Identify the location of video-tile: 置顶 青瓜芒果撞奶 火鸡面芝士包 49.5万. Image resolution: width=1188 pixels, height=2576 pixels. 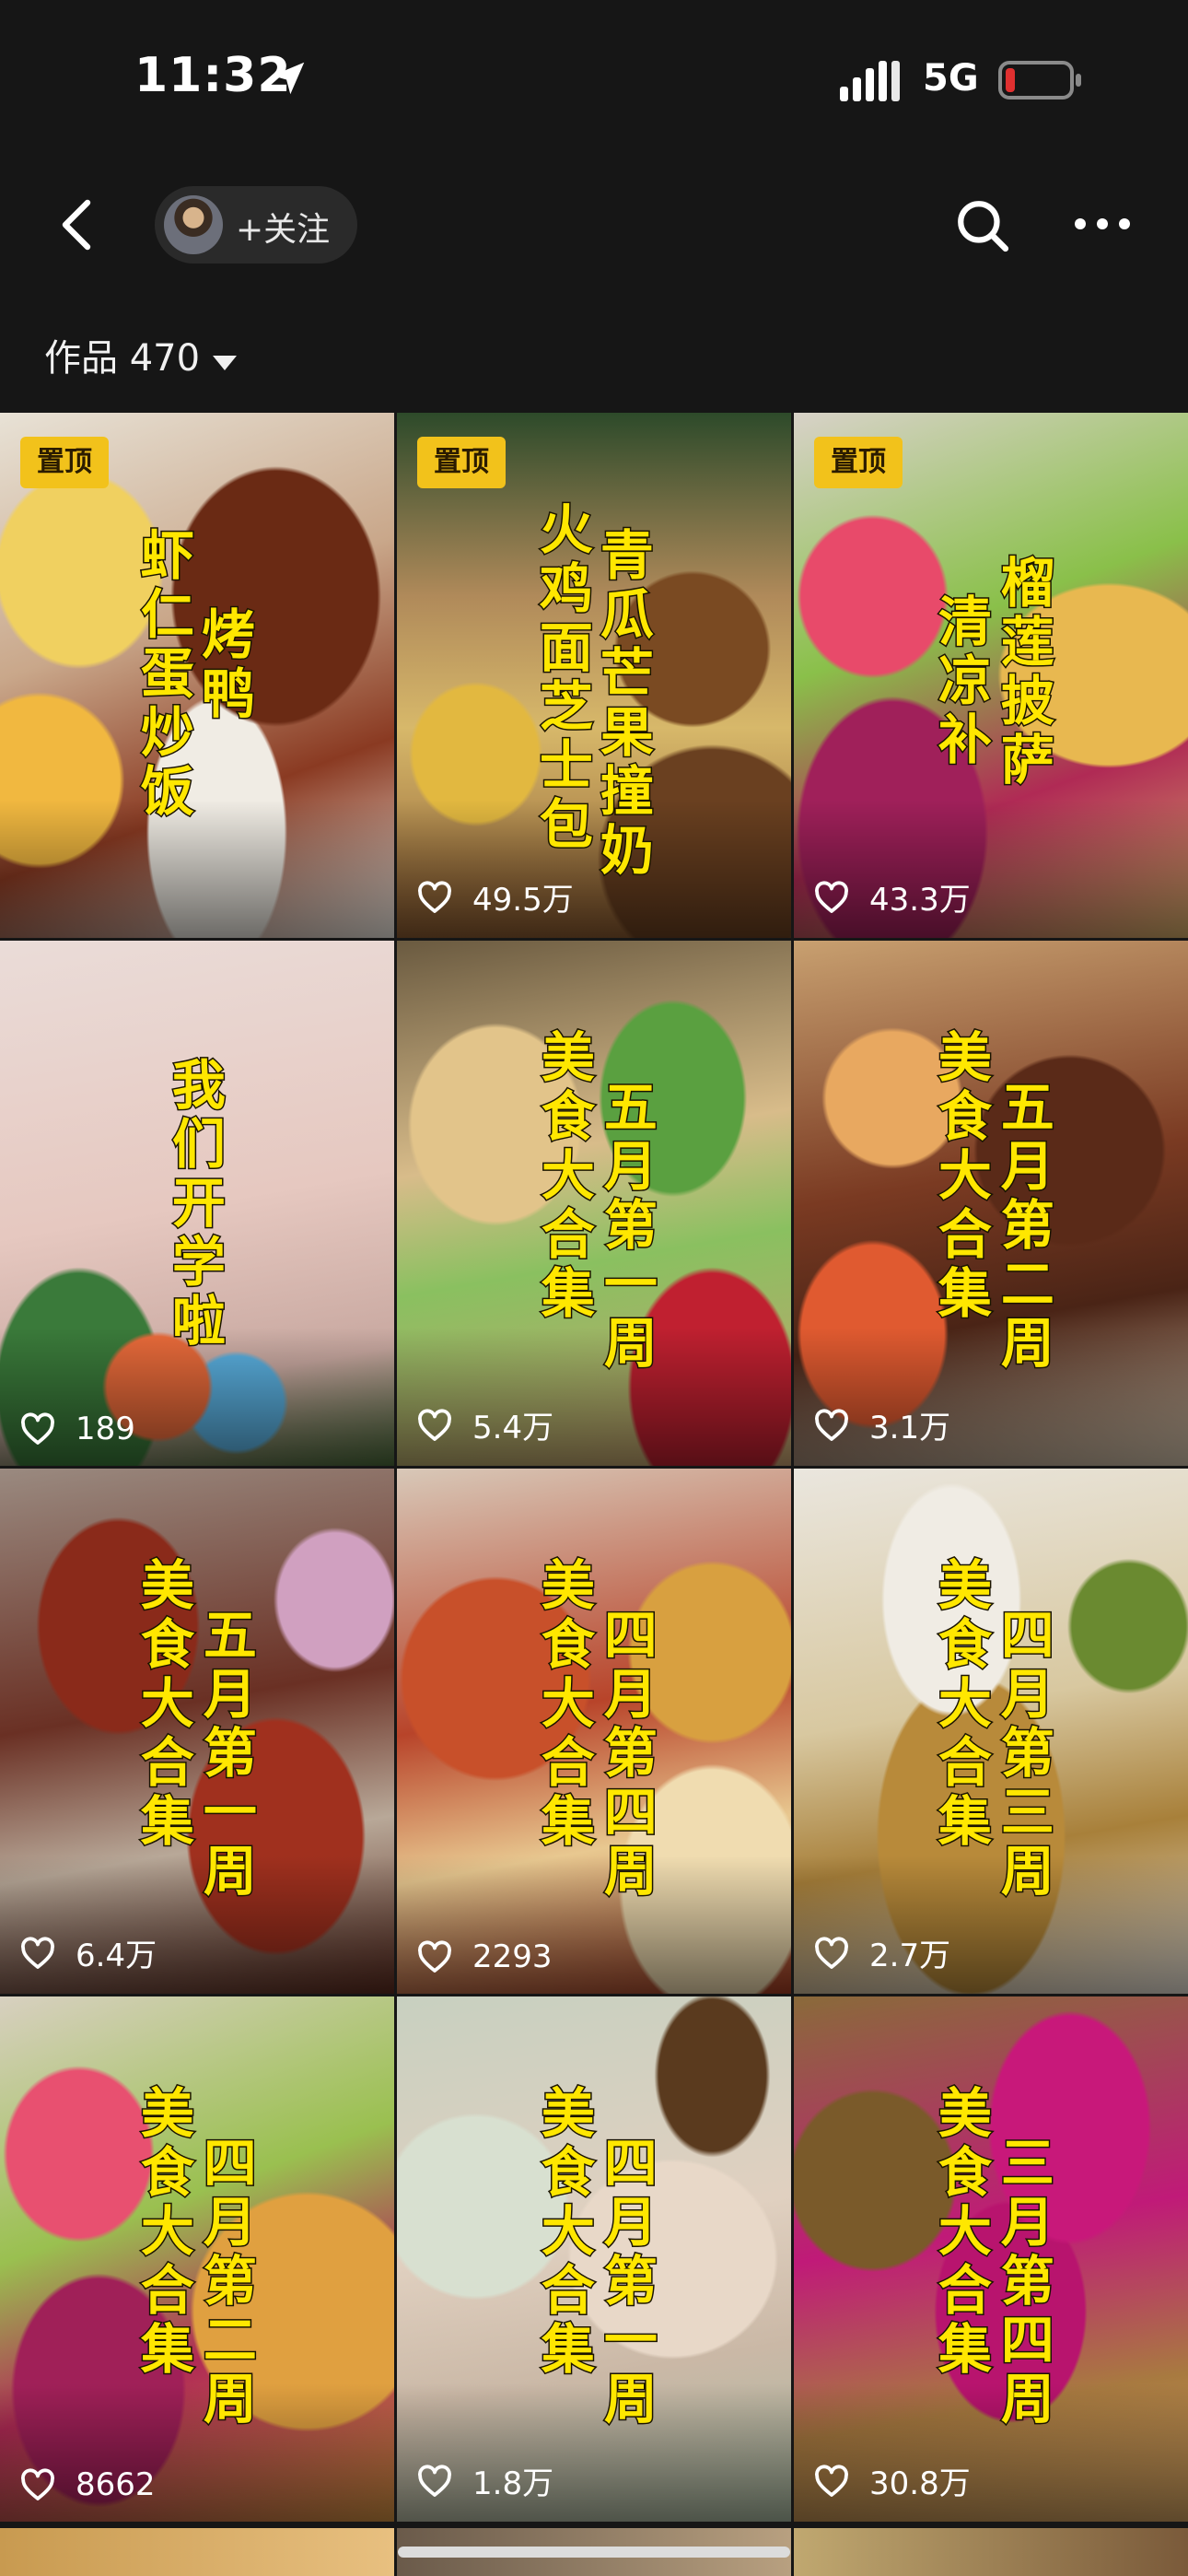
(594, 675).